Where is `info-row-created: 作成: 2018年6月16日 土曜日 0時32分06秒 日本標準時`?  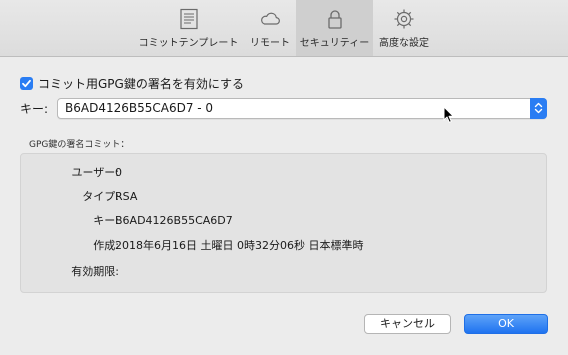 info-row-created: 作成: 2018年6月16日 土曜日 0時32分06秒 日本標準時 is located at coordinates (281, 246).